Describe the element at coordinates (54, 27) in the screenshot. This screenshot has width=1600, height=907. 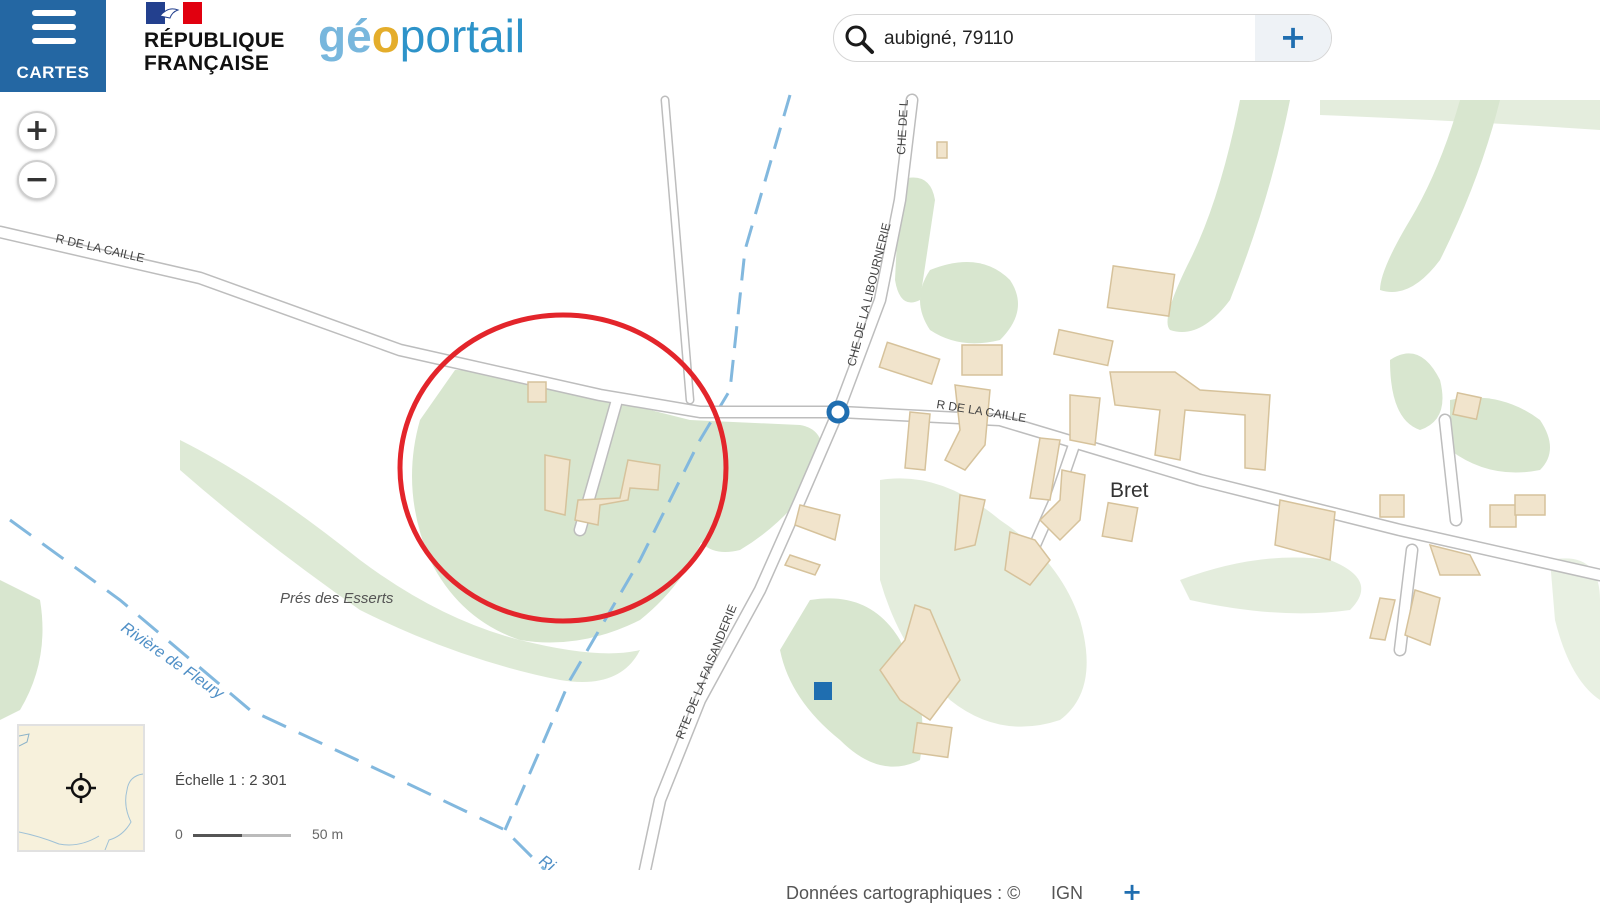
I see `hamburger-icon` at that location.